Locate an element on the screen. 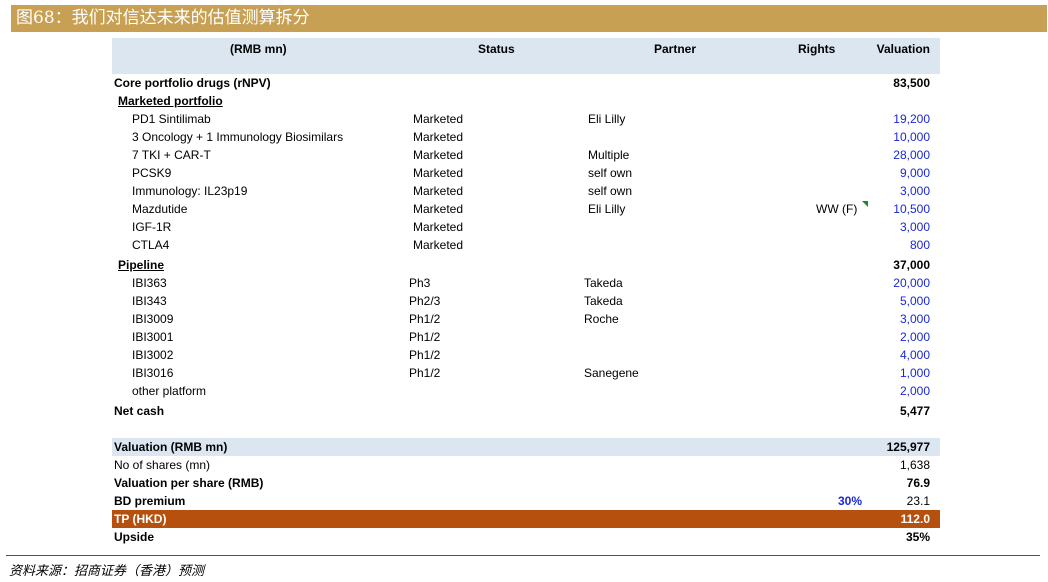  pipeline-row: IBI363 Ph3 Takeda 20,000 is located at coordinates (526, 283).